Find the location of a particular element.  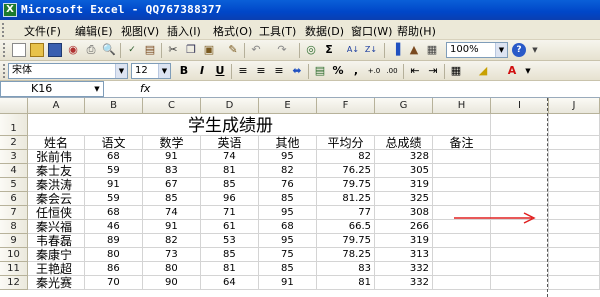

score-cell: 67 is located at coordinates (172, 185).